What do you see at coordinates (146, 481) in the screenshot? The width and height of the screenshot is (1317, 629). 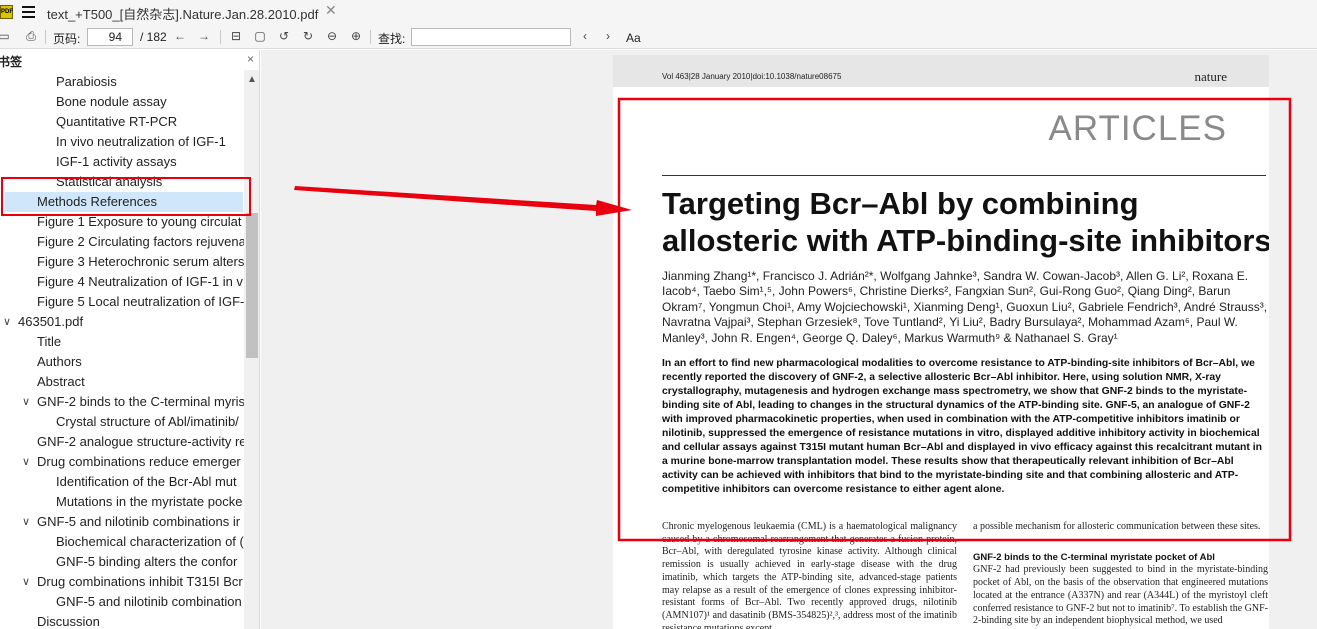 I see `bookmark-label: Identification of the Bcr-Abl mut` at bounding box center [146, 481].